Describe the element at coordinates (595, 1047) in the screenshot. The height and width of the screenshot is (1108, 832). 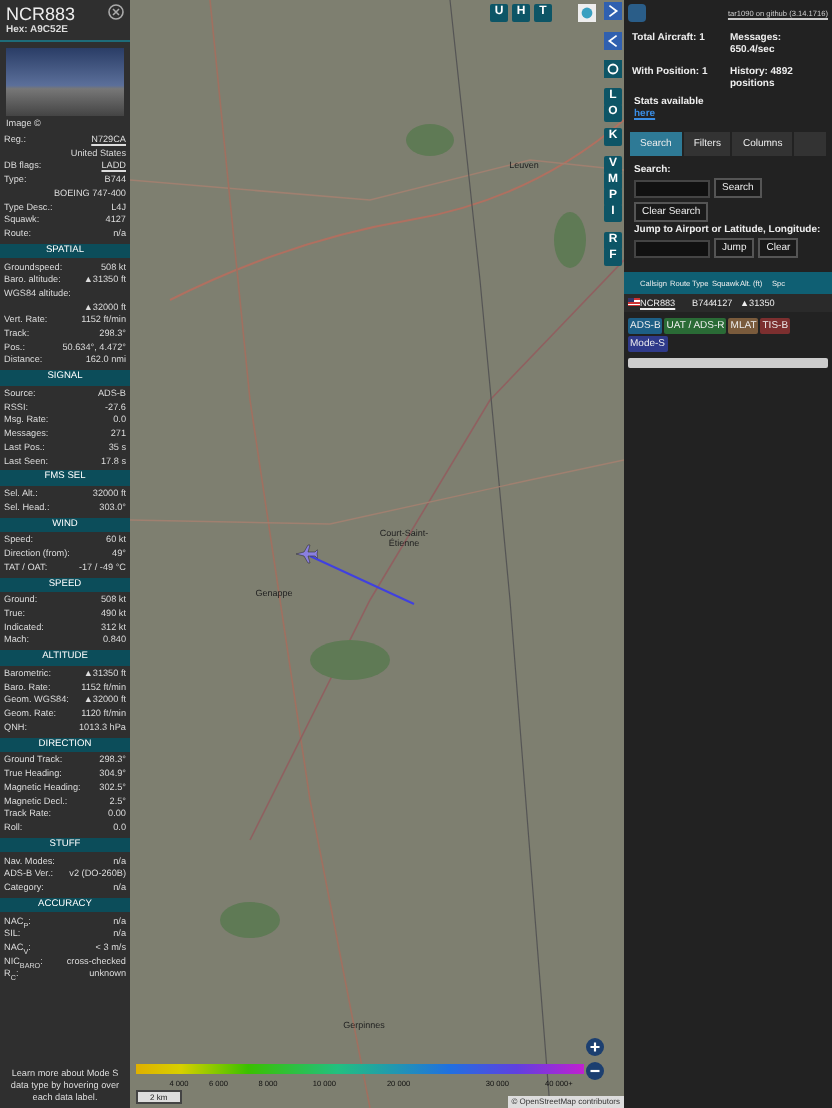
I see `zoom-in-icon` at that location.